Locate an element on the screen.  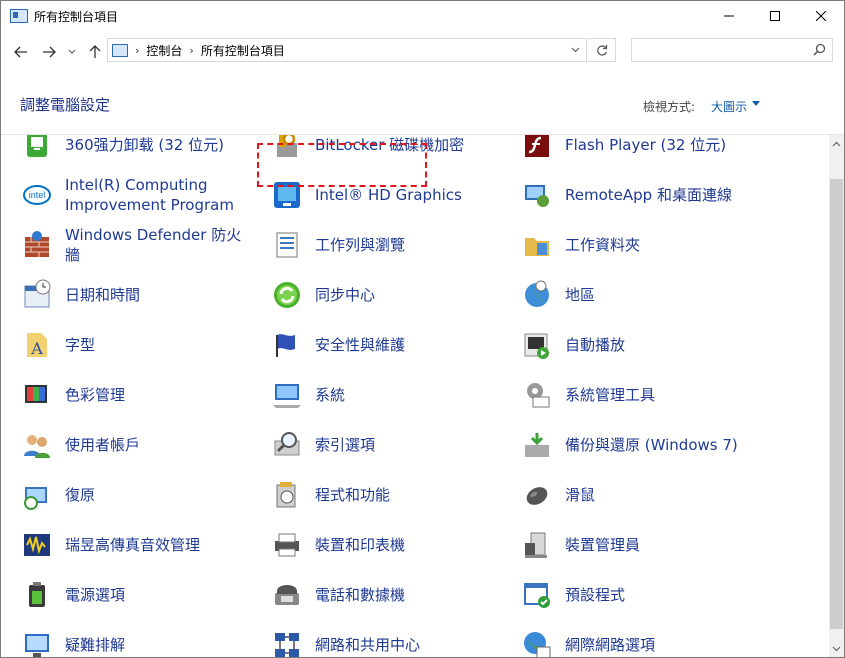
refresh-button is located at coordinates (602, 50).